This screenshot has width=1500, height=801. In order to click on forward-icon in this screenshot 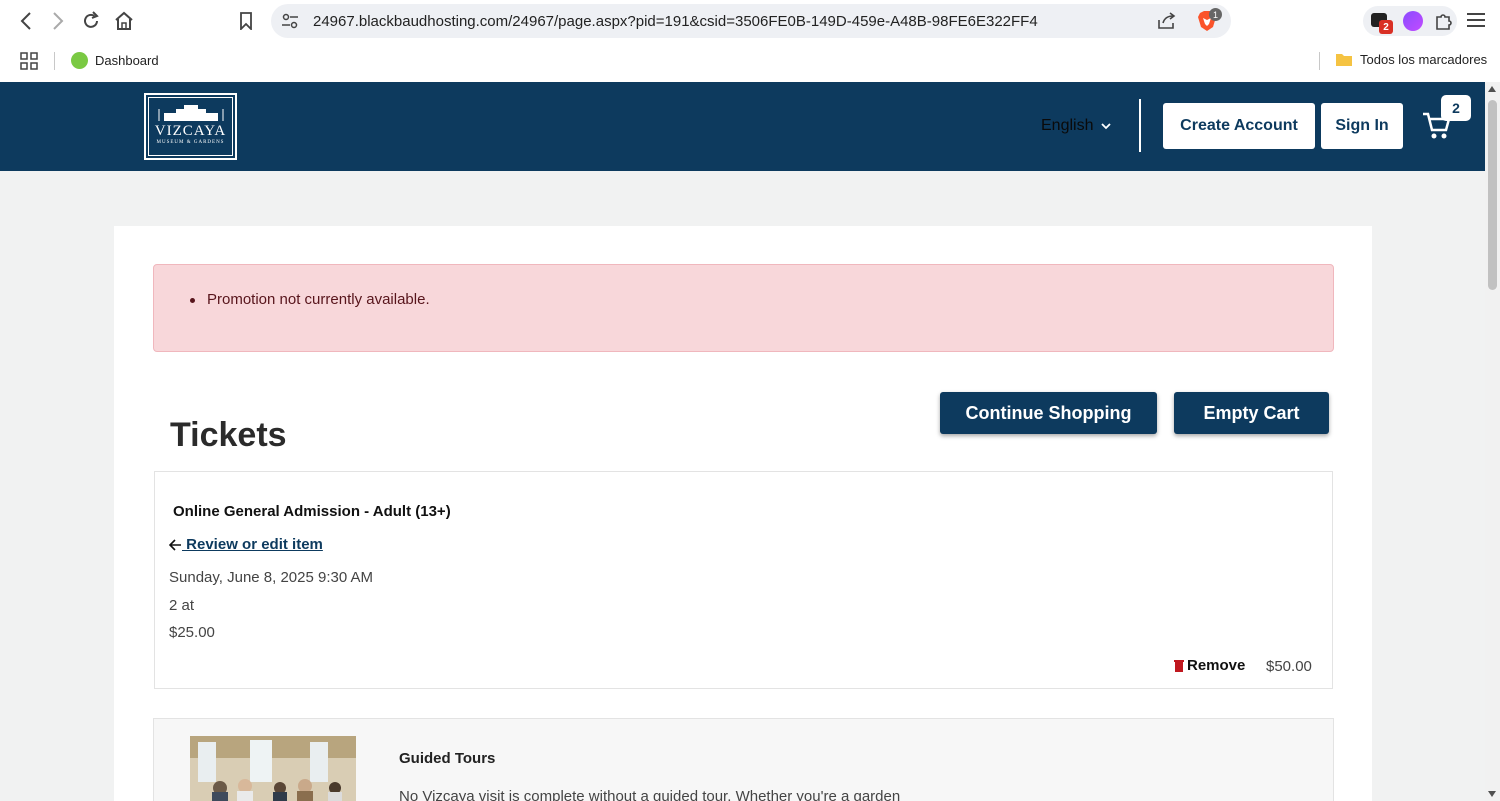, I will do `click(58, 21)`.